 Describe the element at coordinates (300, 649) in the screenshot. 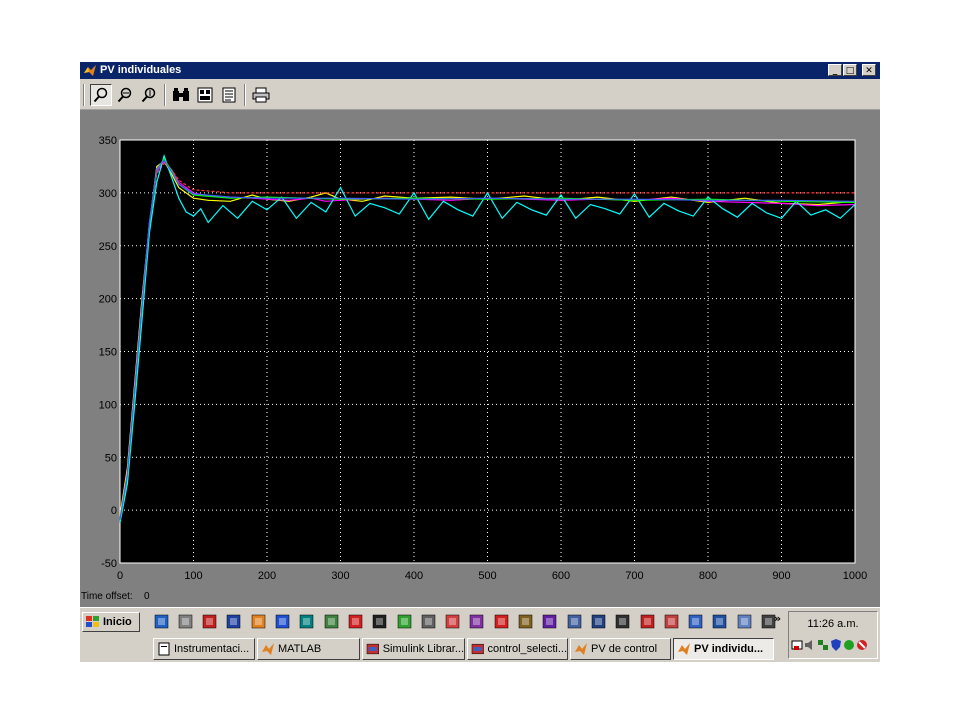

I see `task-label: MATLAB` at that location.